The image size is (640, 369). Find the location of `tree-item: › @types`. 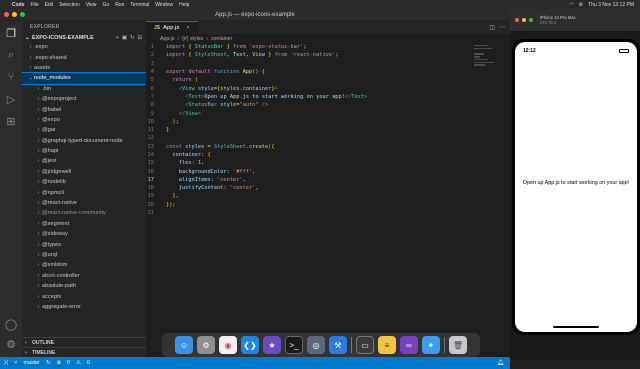

tree-item: › @types is located at coordinates (84, 244).